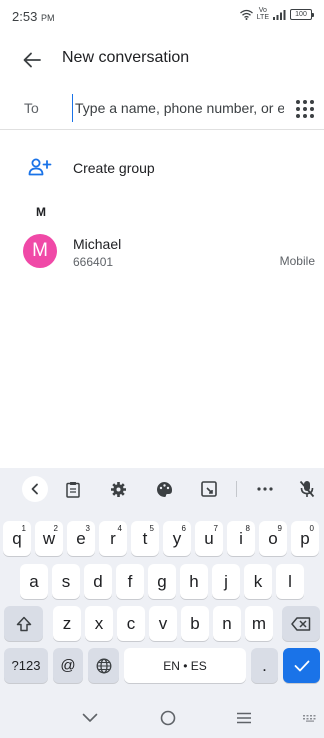 This screenshot has height=738, width=324. I want to click on navigation-bar, so click(162, 718).